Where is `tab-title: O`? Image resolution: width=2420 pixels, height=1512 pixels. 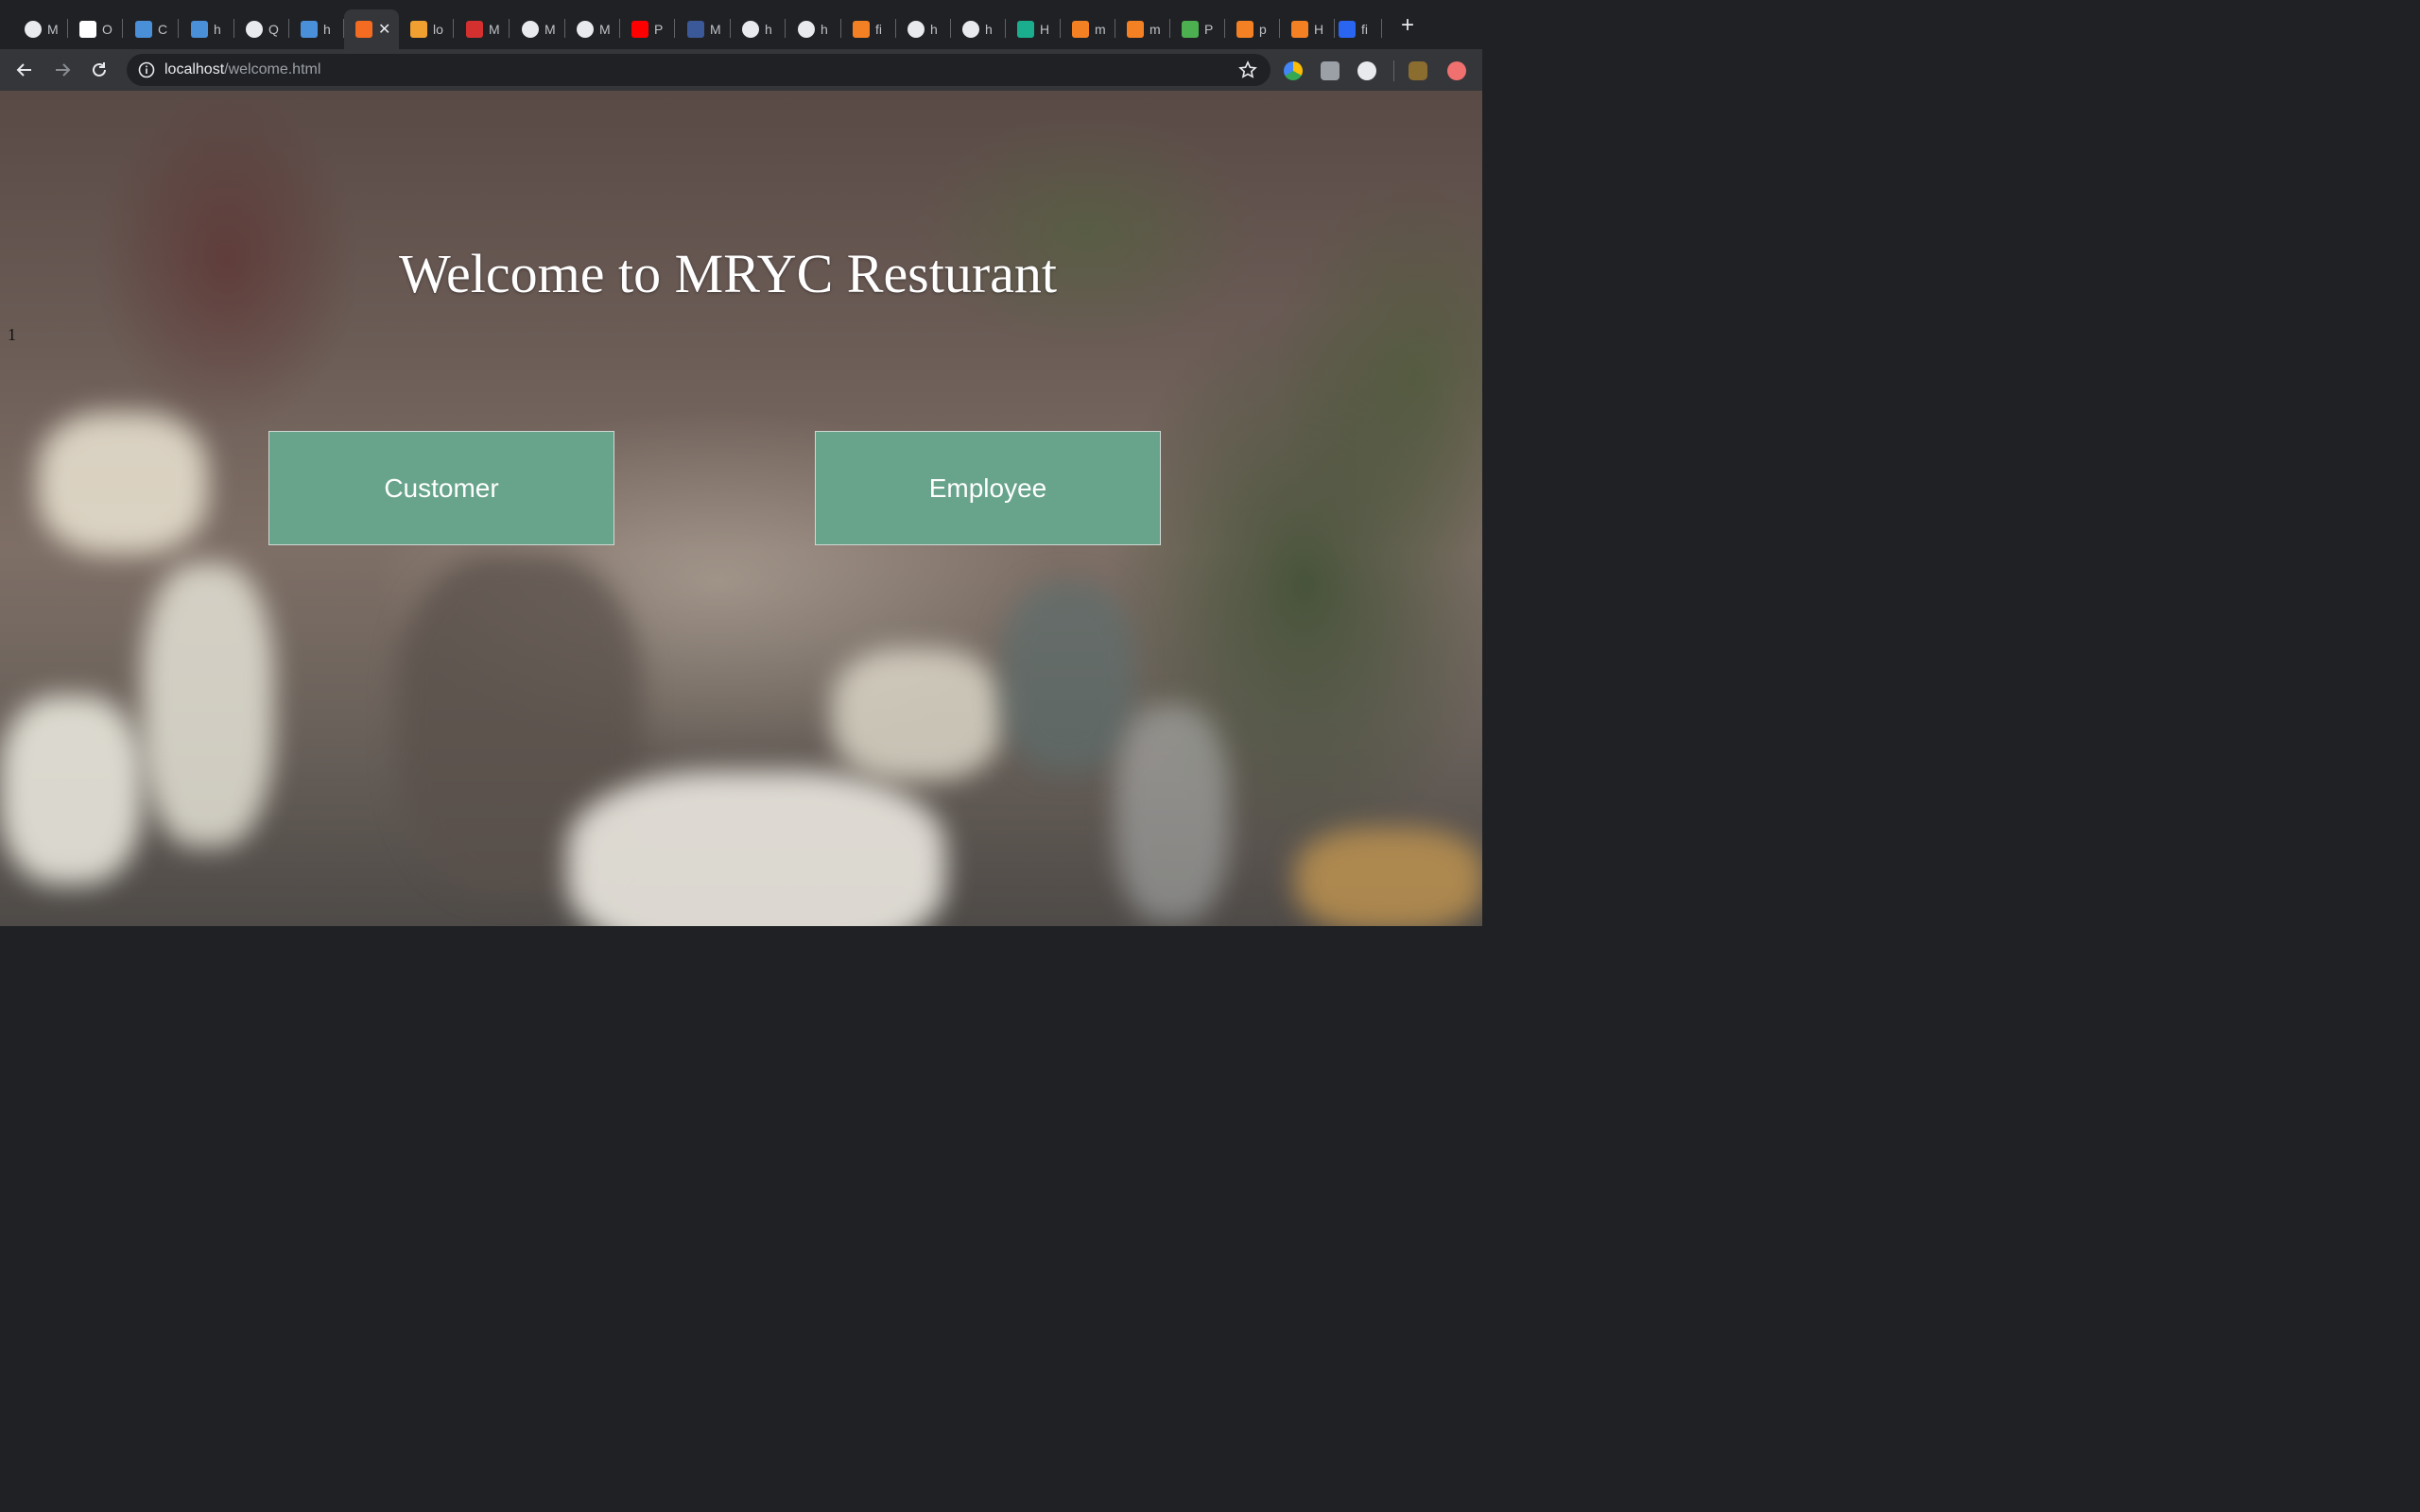 tab-title: O is located at coordinates (107, 29).